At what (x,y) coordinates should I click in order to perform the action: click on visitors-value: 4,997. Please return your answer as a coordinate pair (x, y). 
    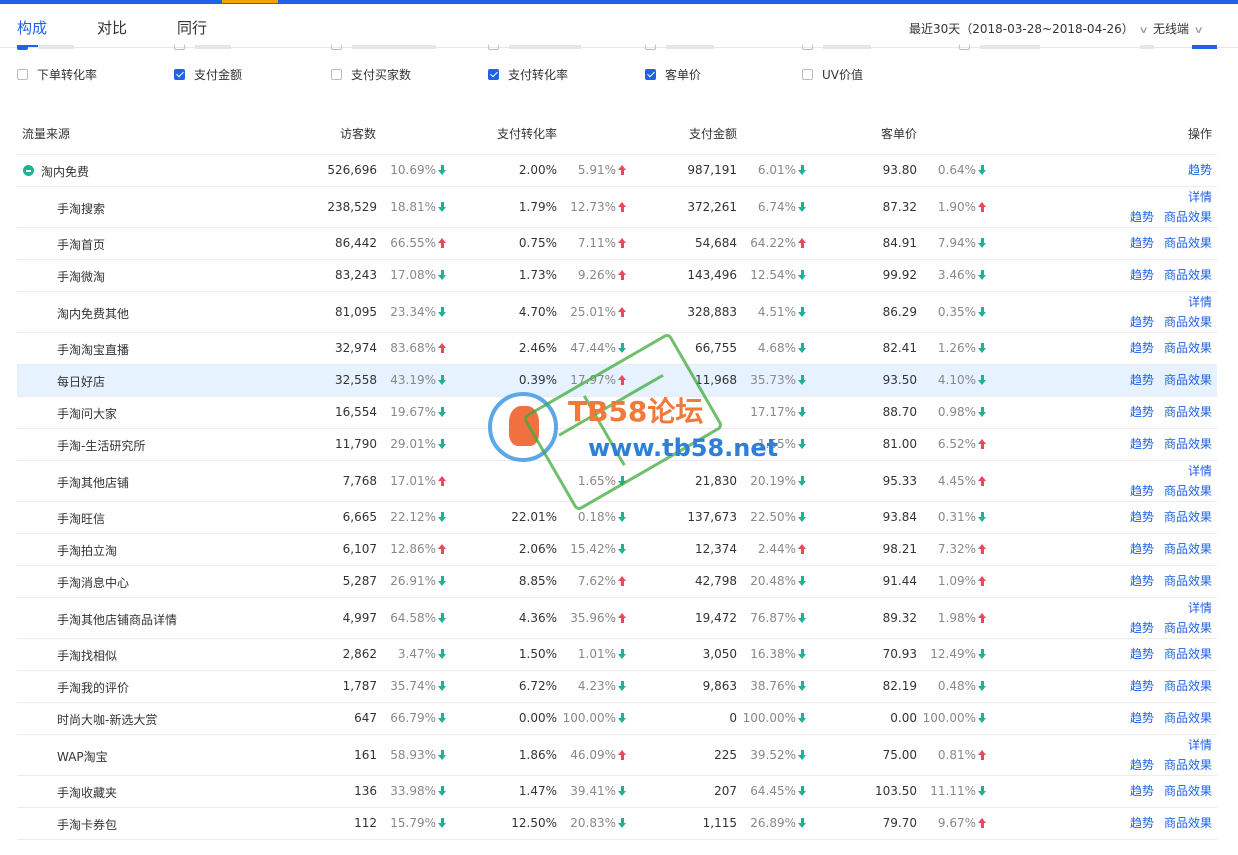
    Looking at the image, I should click on (359, 618).